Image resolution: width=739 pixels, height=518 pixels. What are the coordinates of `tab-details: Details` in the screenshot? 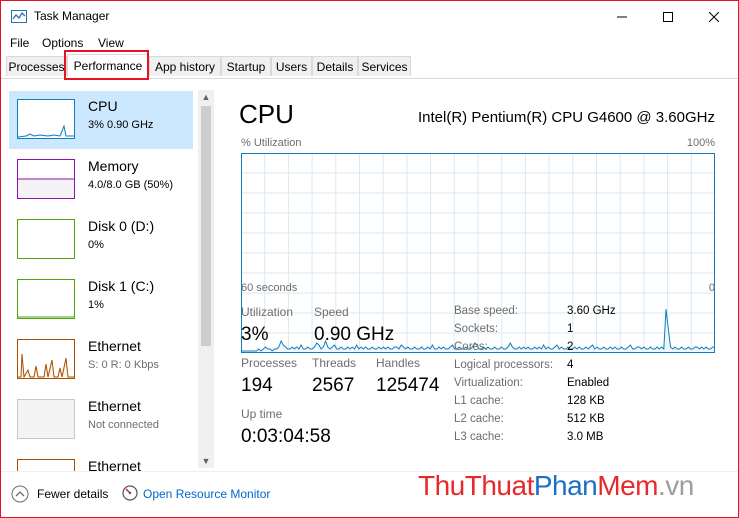 It's located at (335, 66).